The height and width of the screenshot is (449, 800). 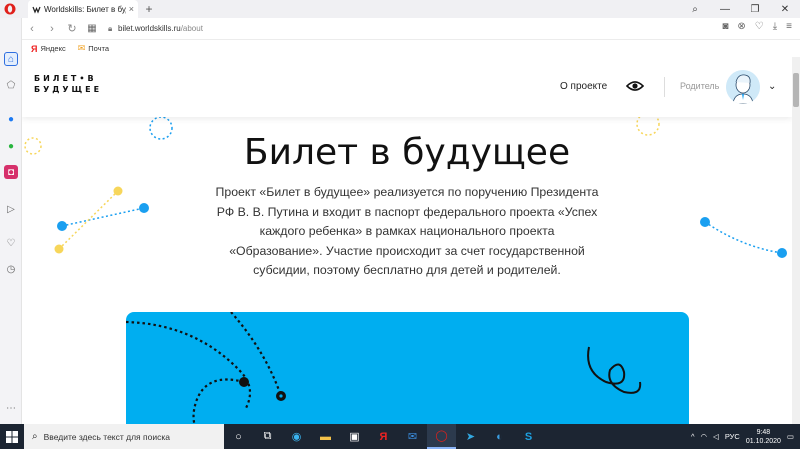 What do you see at coordinates (772, 86) in the screenshot?
I see `chevron-down-icon: ⌄` at bounding box center [772, 86].